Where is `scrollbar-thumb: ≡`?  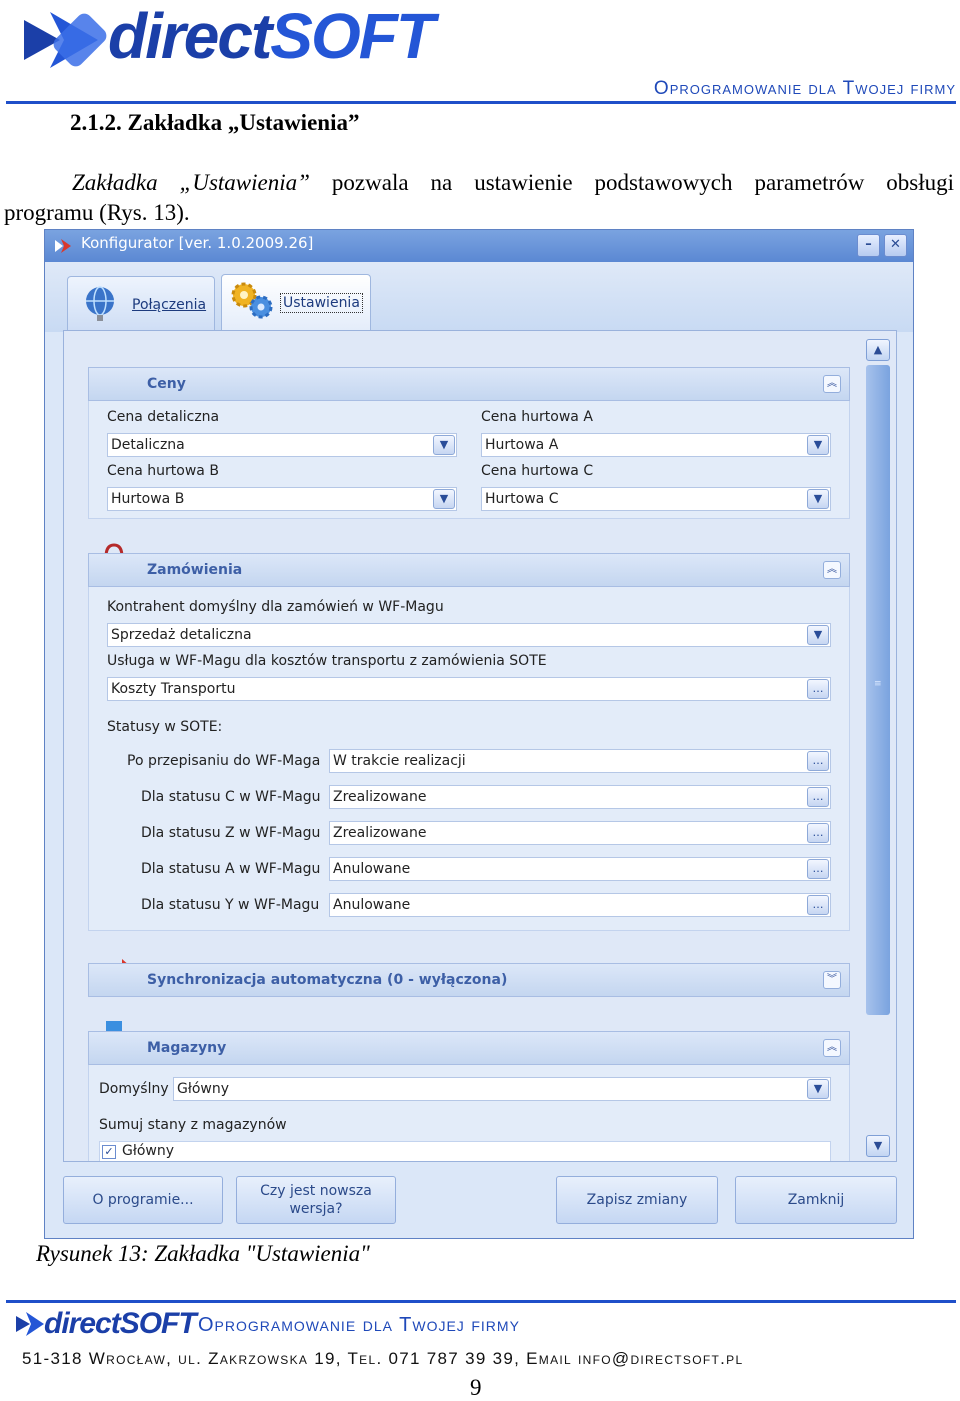
scrollbar-thumb: ≡ is located at coordinates (878, 690).